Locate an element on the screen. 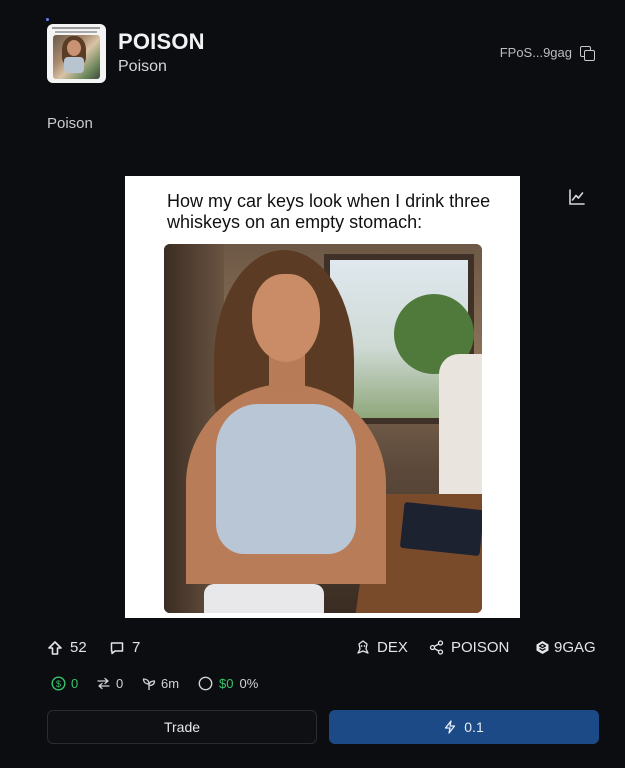 This screenshot has height=768, width=625. age-stat: 6m is located at coordinates (160, 683).